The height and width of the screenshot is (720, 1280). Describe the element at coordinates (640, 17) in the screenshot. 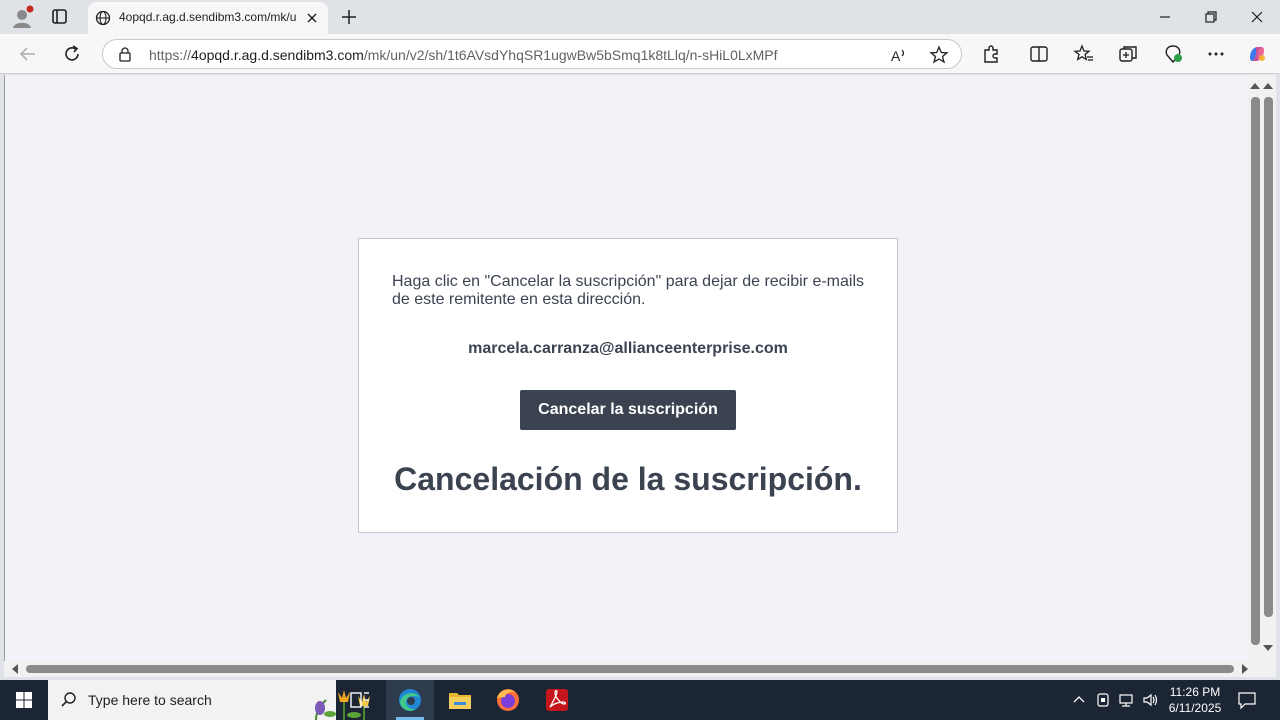

I see `tab-strip: 4opqd.r.ag.d.sendibm3.com/mk/u` at that location.